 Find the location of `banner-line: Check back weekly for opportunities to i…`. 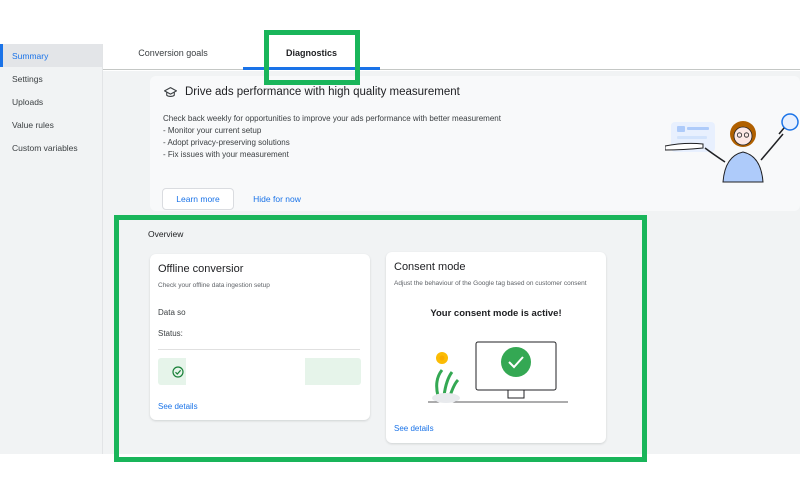

banner-line: Check back weekly for opportunities to i… is located at coordinates (332, 118).